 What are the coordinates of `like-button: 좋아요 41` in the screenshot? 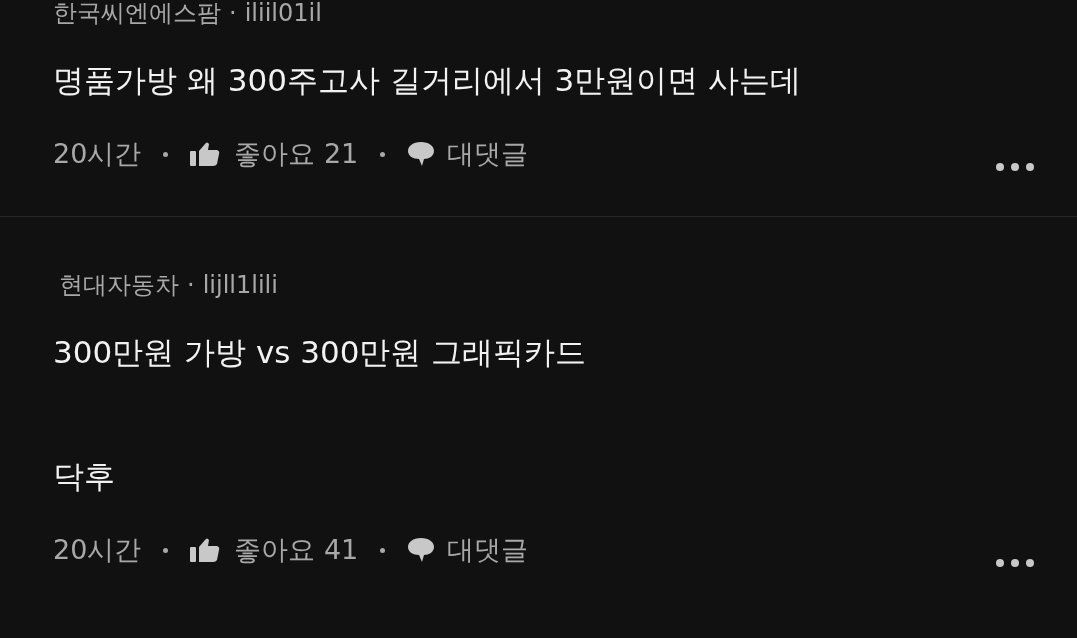 It's located at (274, 550).